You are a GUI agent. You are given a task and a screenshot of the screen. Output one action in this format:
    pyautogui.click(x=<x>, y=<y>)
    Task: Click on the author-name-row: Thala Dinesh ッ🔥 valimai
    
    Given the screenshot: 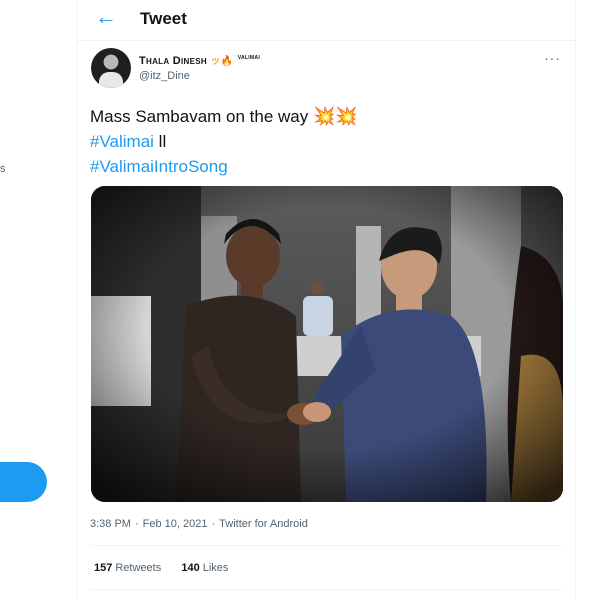 What is the action you would take?
    pyautogui.click(x=199, y=59)
    